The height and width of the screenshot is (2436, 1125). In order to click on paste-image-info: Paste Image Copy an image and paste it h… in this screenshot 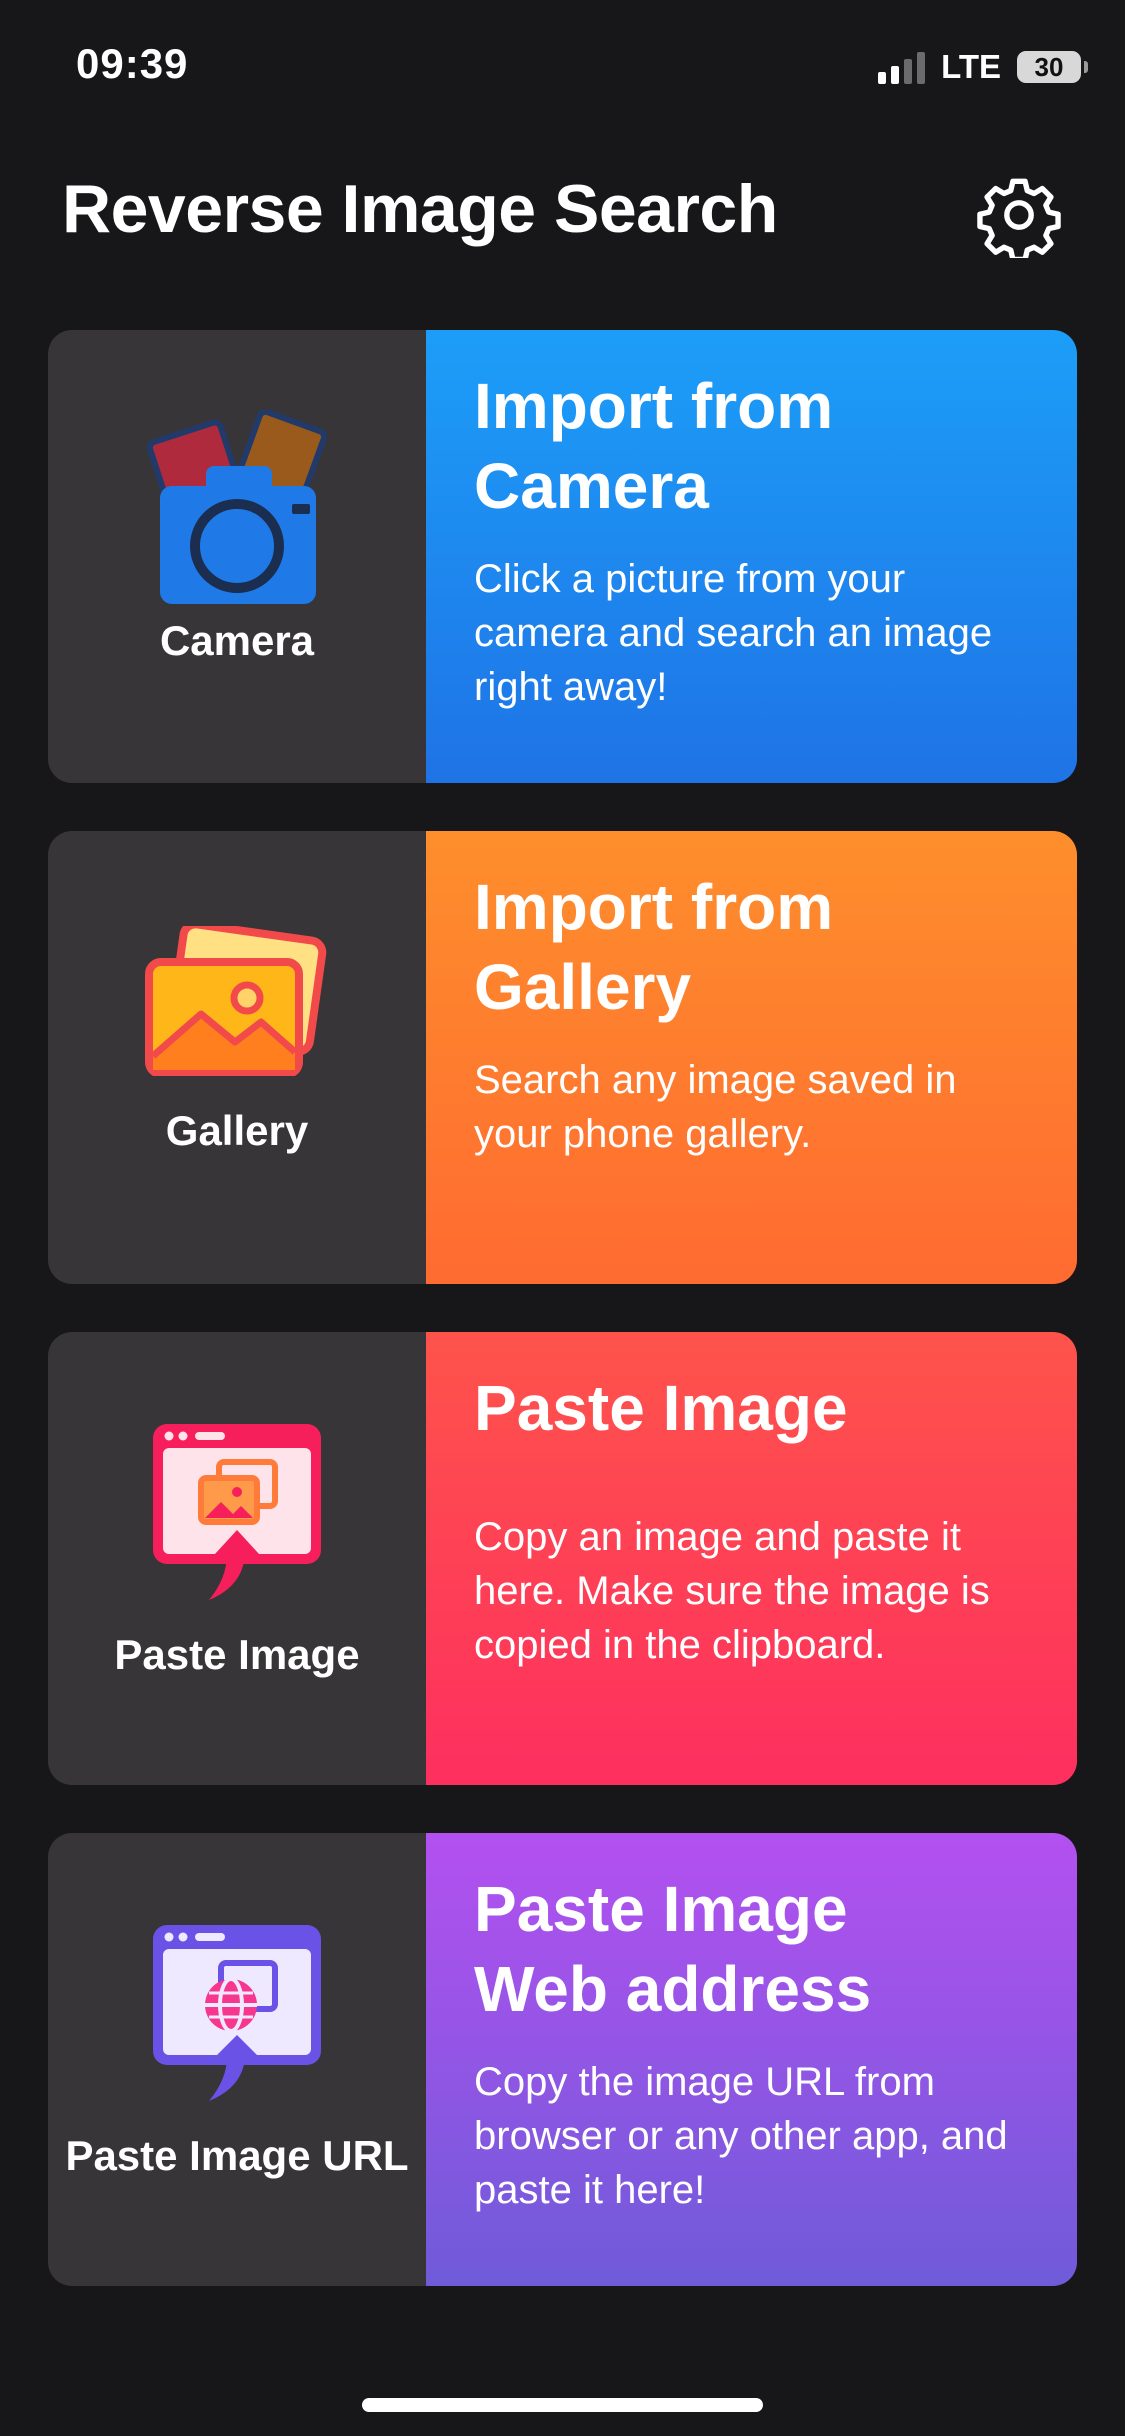, I will do `click(751, 1558)`.